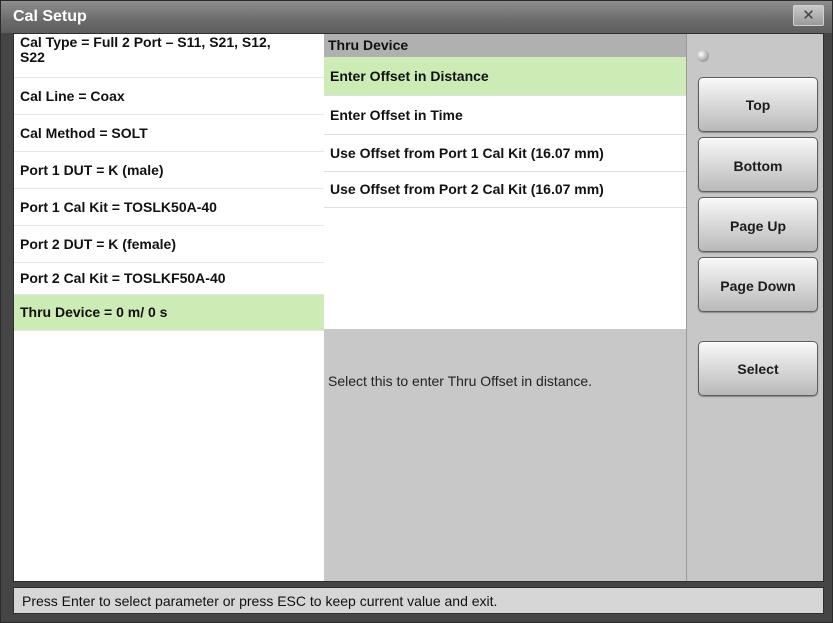 The image size is (833, 623). Describe the element at coordinates (505, 45) in the screenshot. I see `option-panel-header: Thru Device` at that location.